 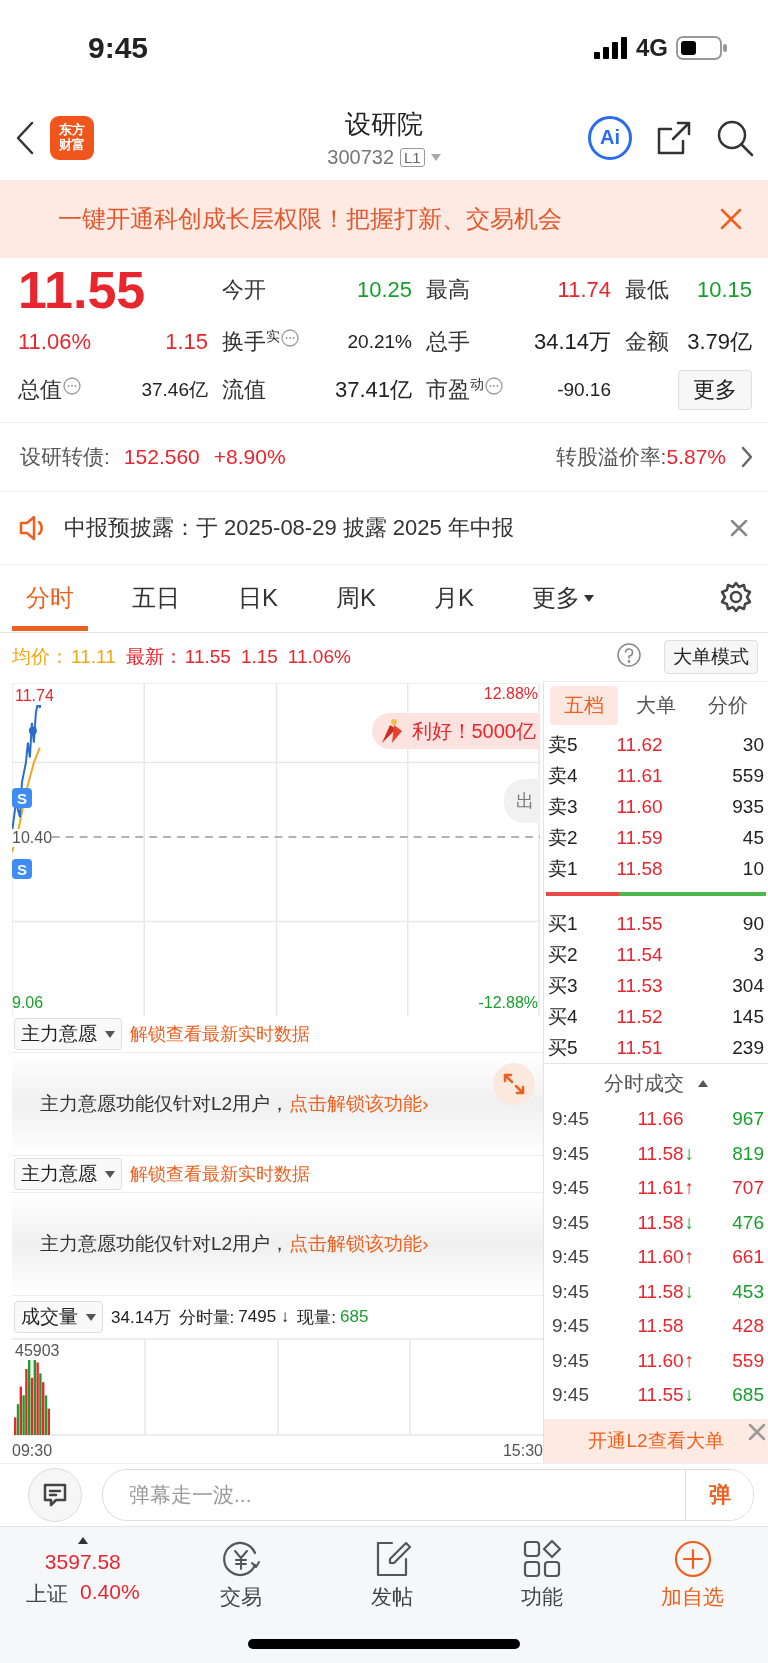 What do you see at coordinates (610, 137) in the screenshot?
I see `ai-button: Ai` at bounding box center [610, 137].